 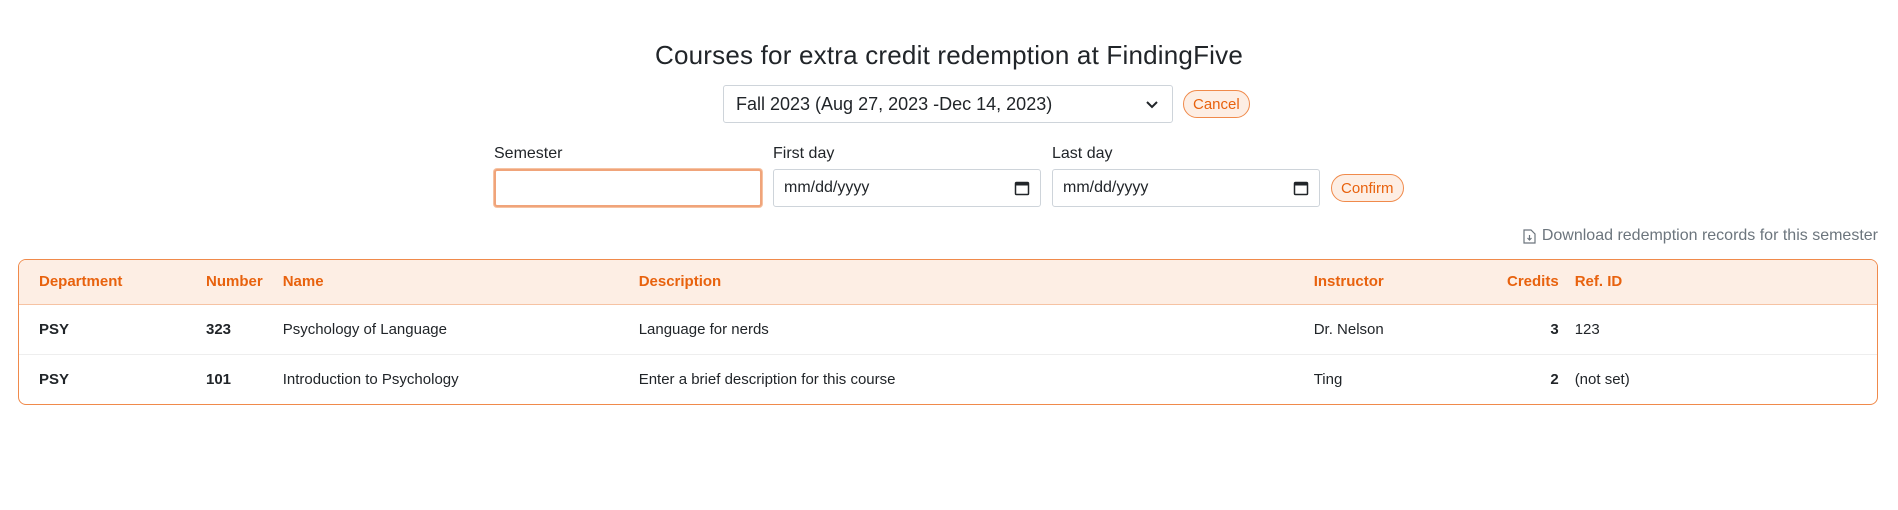 I want to click on chevron-down-icon, so click(x=1152, y=105).